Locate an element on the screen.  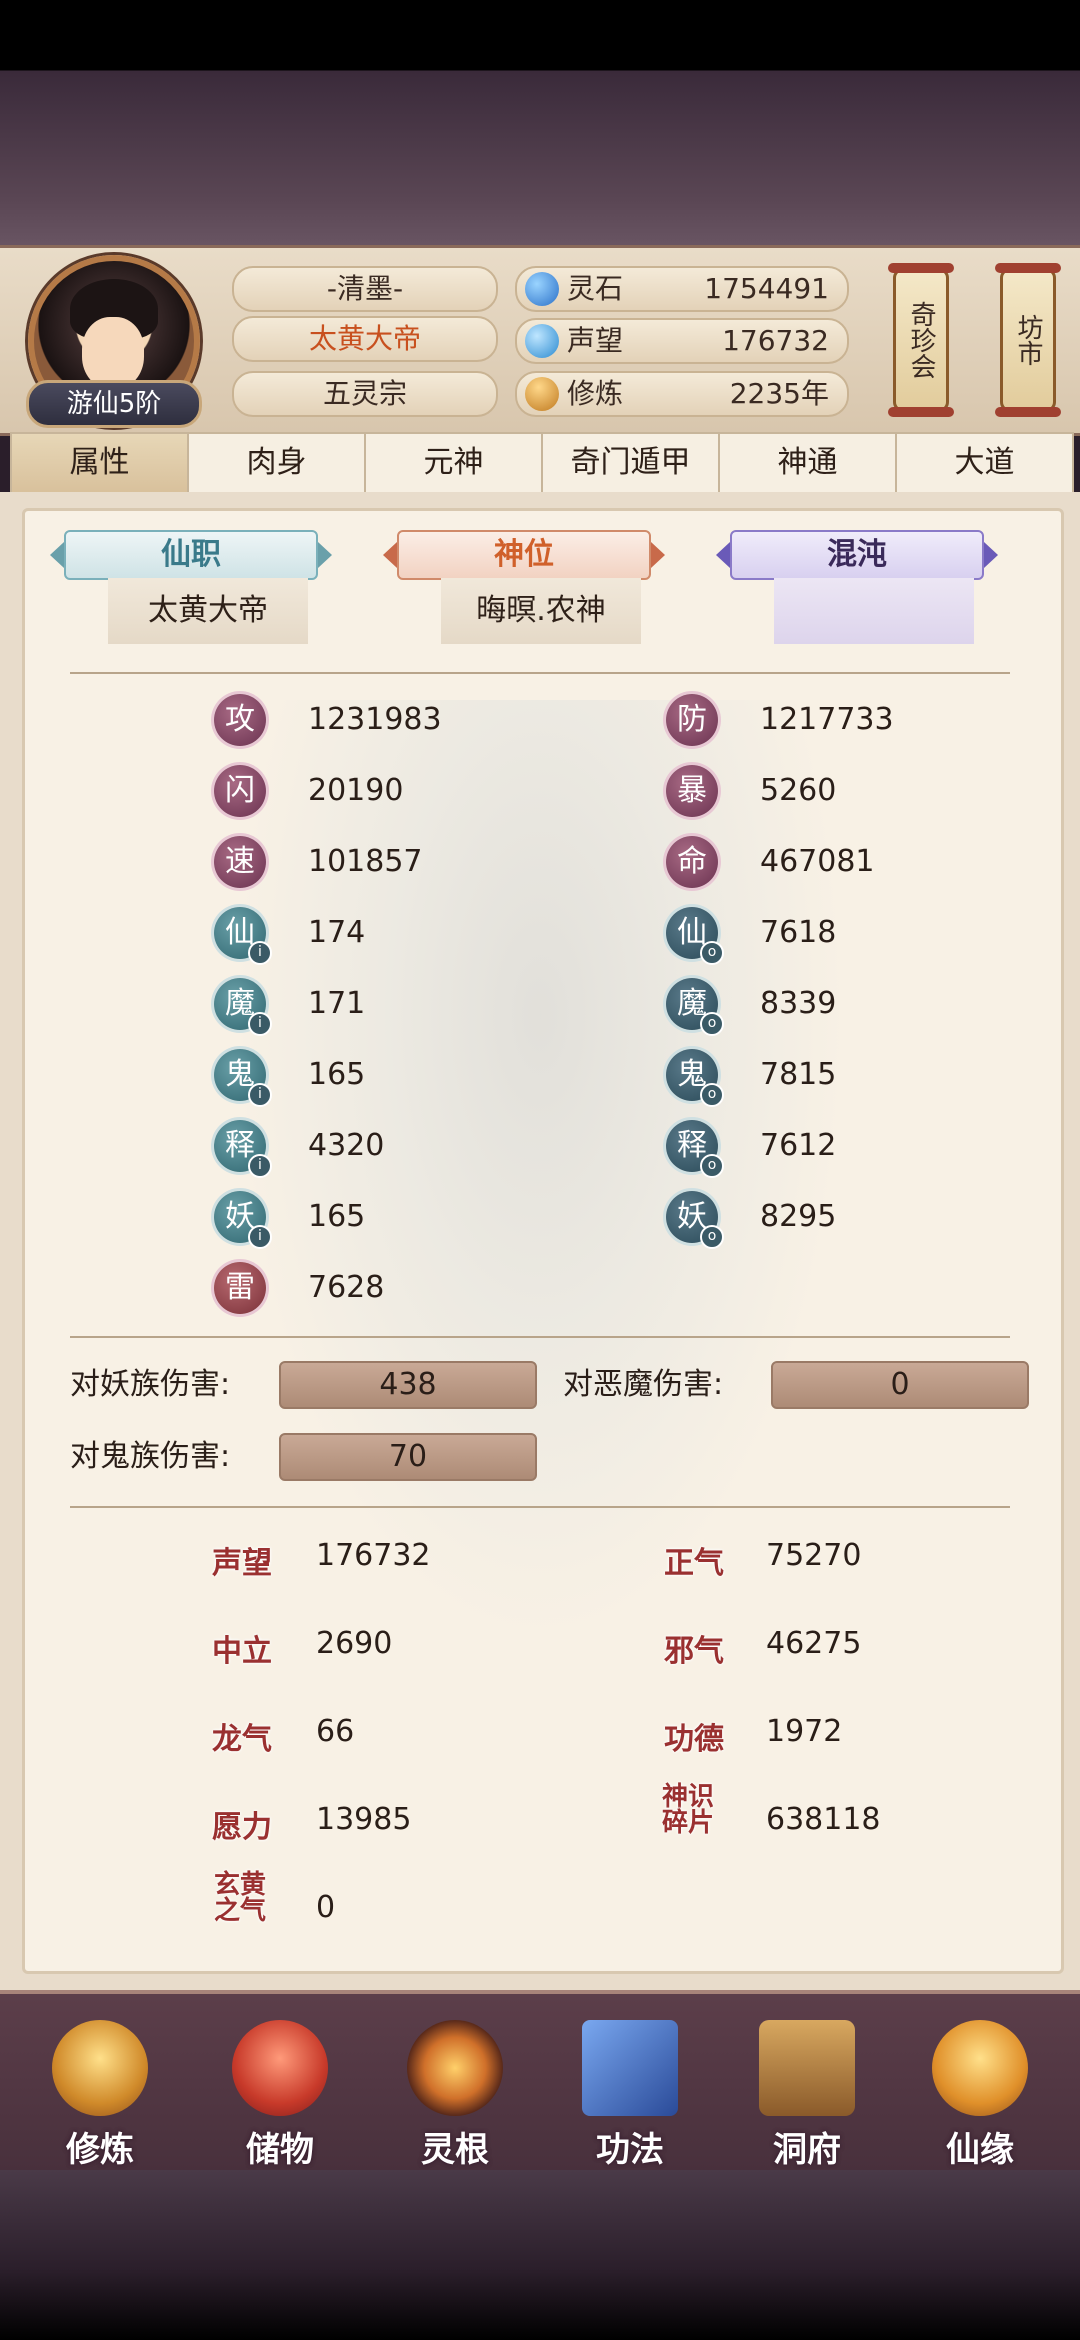
rare-treasure-label: 奇珍会 is located at coordinates (921, 340).